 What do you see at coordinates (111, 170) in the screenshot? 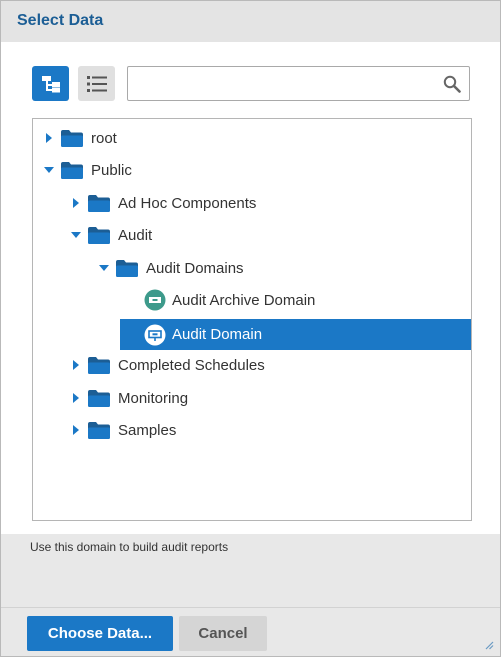
I see `tree-node-label: Public` at bounding box center [111, 170].